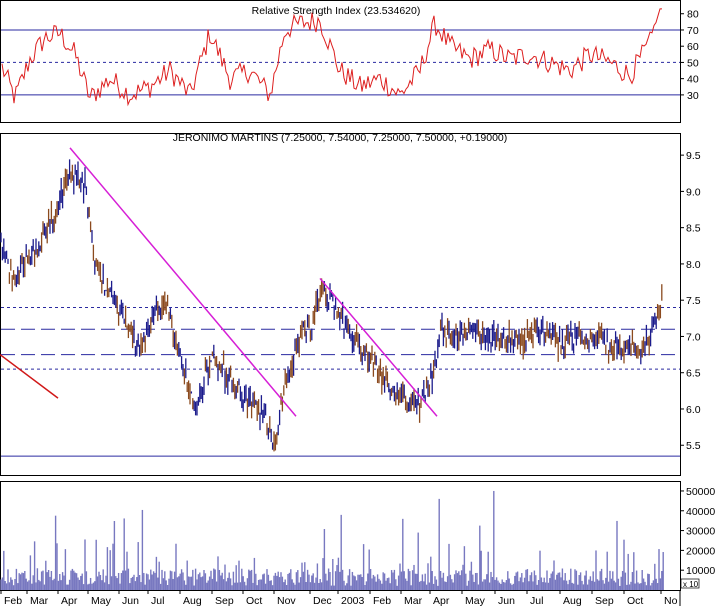 The height and width of the screenshot is (606, 724). I want to click on volume-tick-label: 10000, so click(700, 571).